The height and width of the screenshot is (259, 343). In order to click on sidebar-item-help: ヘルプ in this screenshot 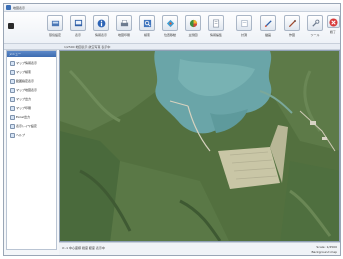, I will do `click(31, 135)`.